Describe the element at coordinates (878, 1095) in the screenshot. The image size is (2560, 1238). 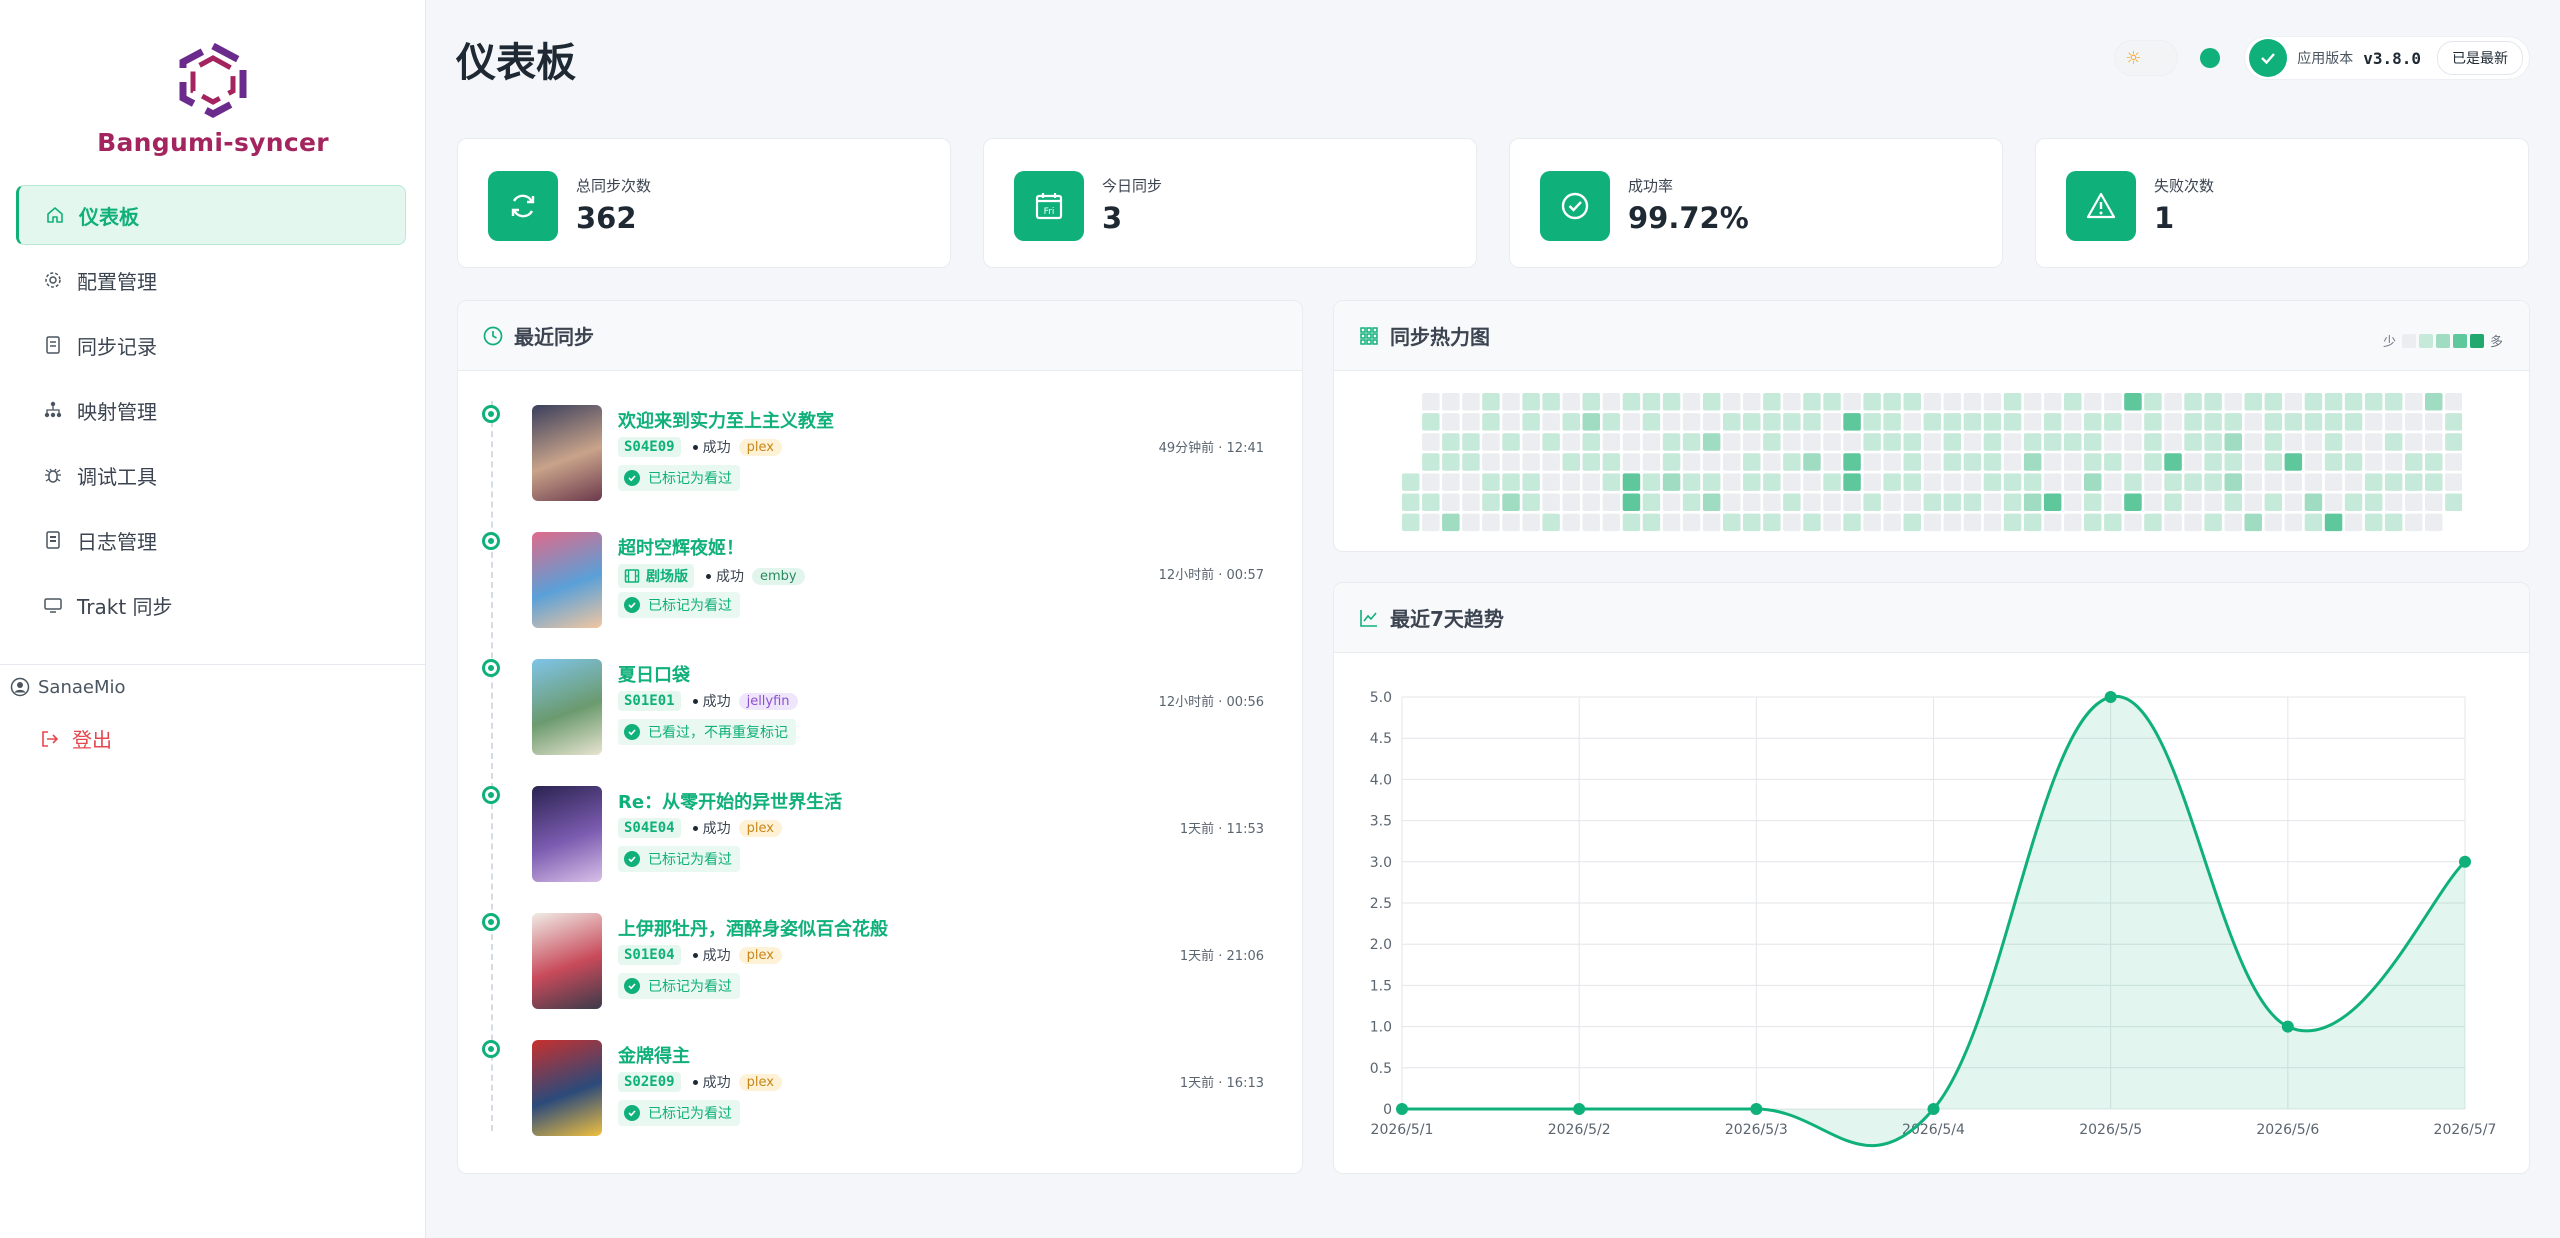
I see `sync-list-item: 金牌得主 S02E09 成功 plex 已标记为看过 1天前 · 16:13` at that location.